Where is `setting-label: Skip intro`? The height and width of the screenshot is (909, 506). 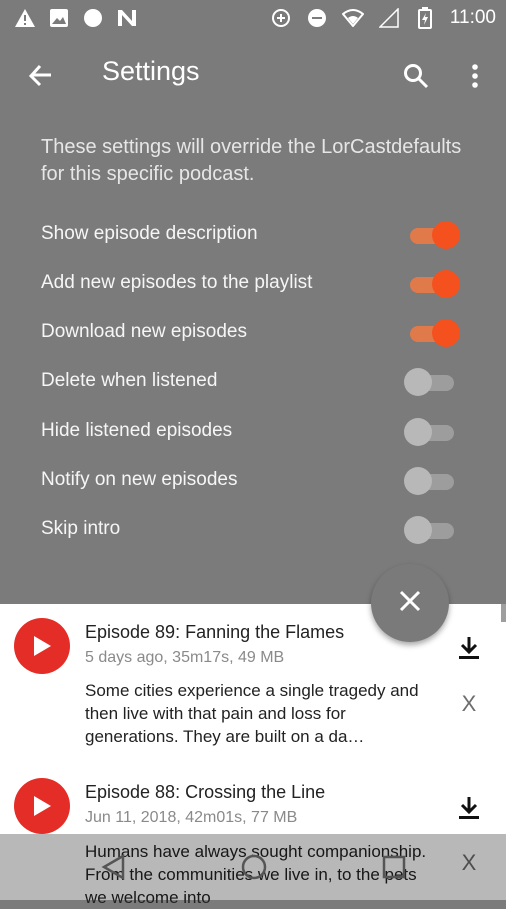
setting-label: Skip intro is located at coordinates (81, 528).